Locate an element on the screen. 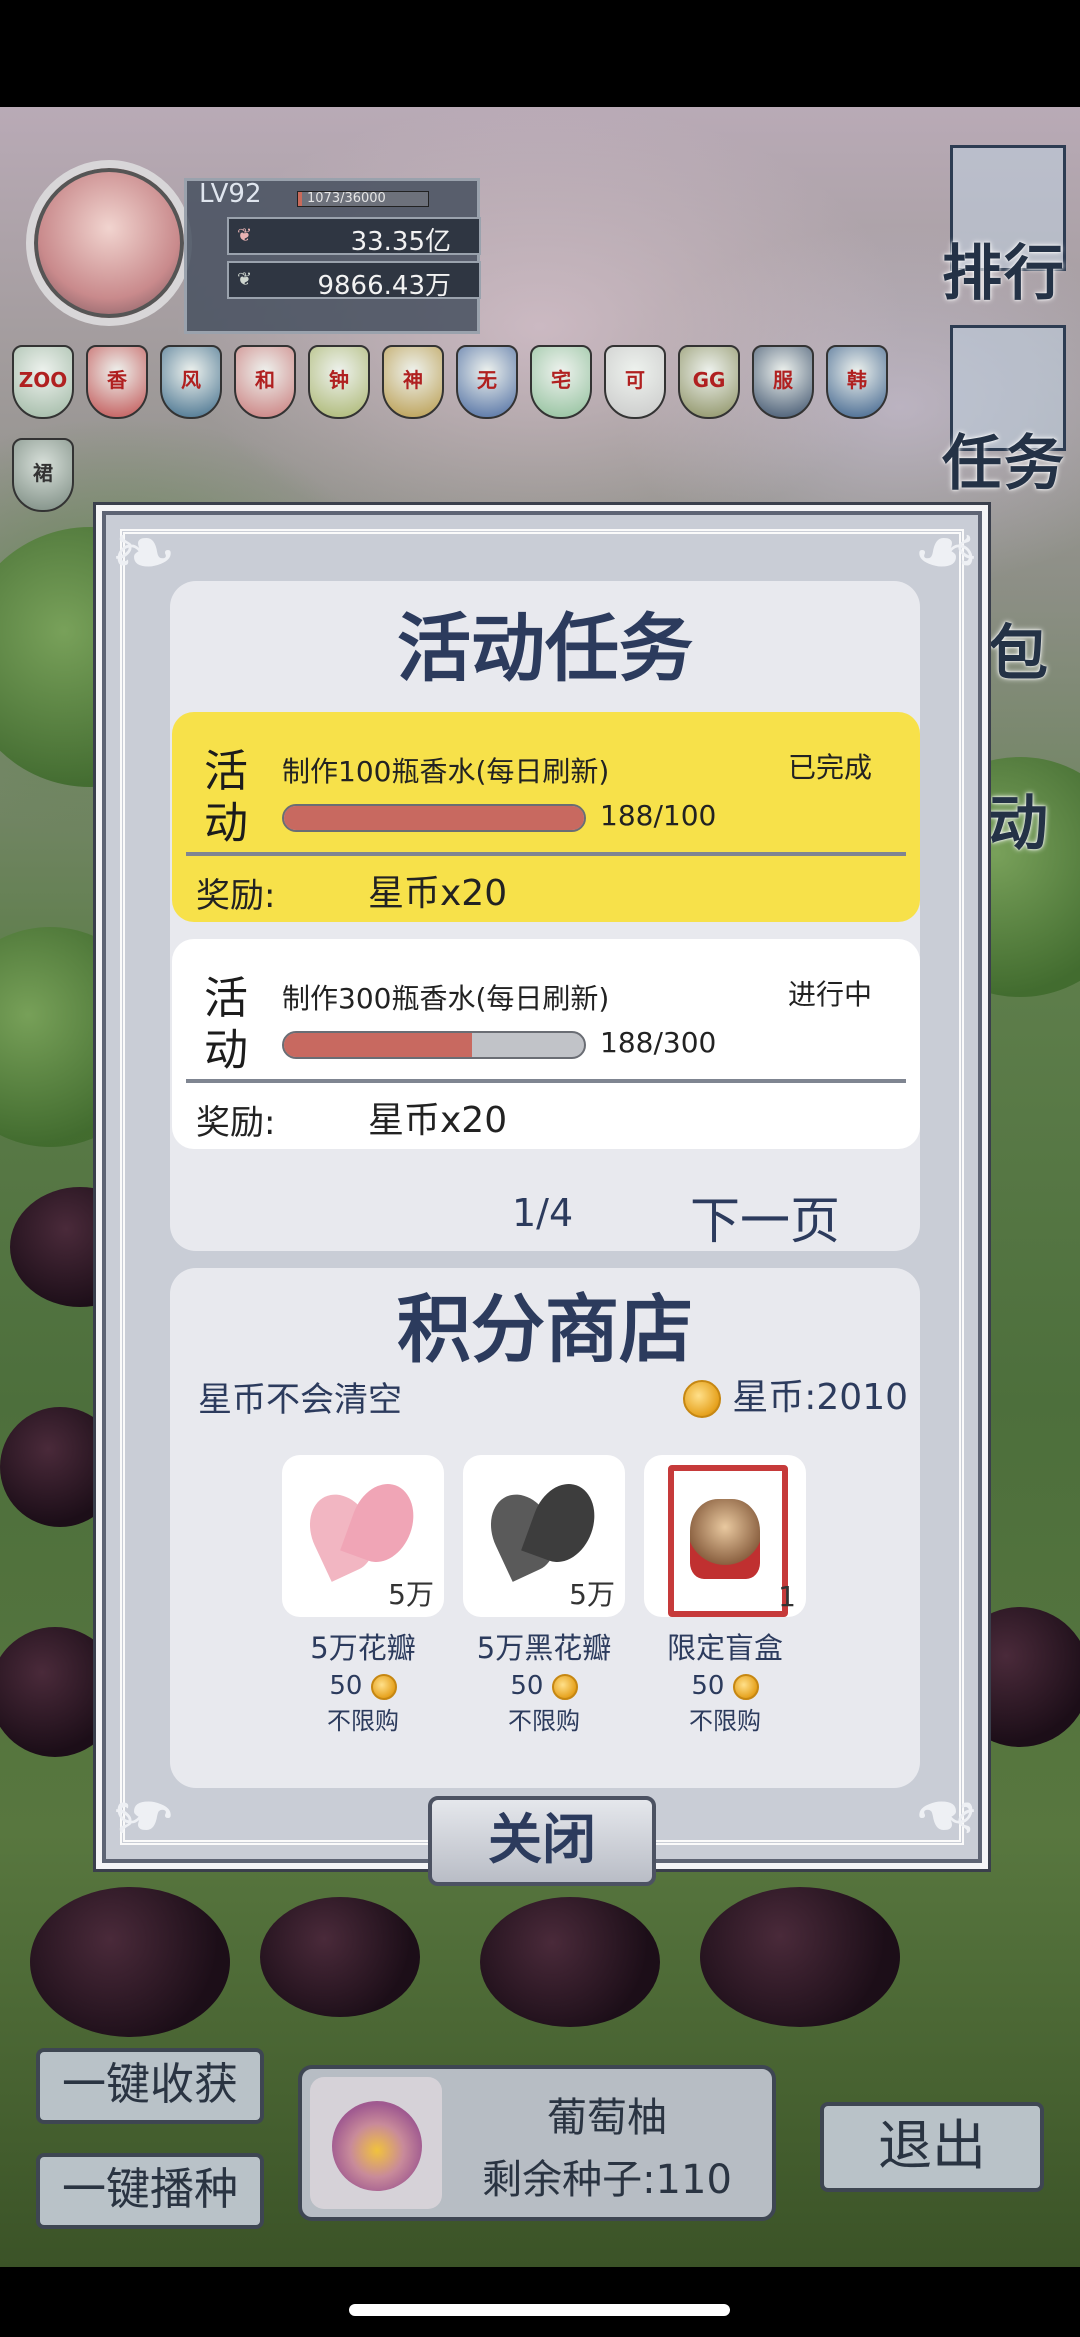 The height and width of the screenshot is (2337, 1080). next-page-button: 下一页 is located at coordinates (765, 1217).